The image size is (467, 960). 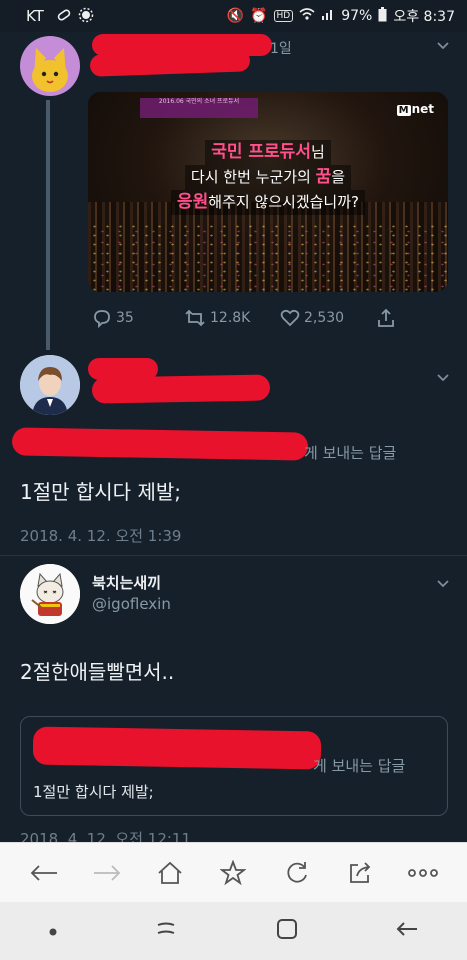 I want to click on tweet-date: 1일, so click(x=281, y=49).